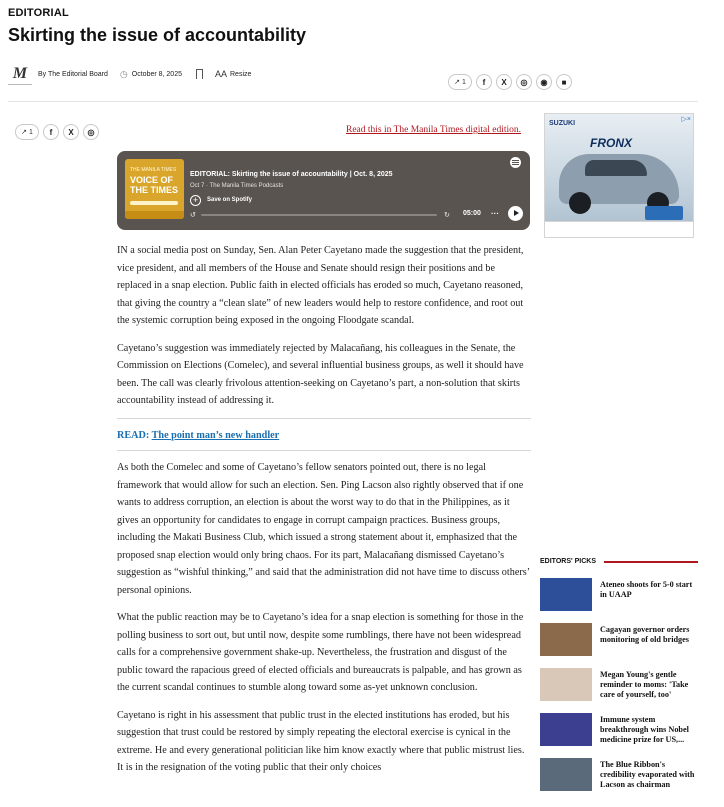  Describe the element at coordinates (619, 175) in the screenshot. I see `advertisement-banner: SUZUKI ▷× FRONX` at that location.